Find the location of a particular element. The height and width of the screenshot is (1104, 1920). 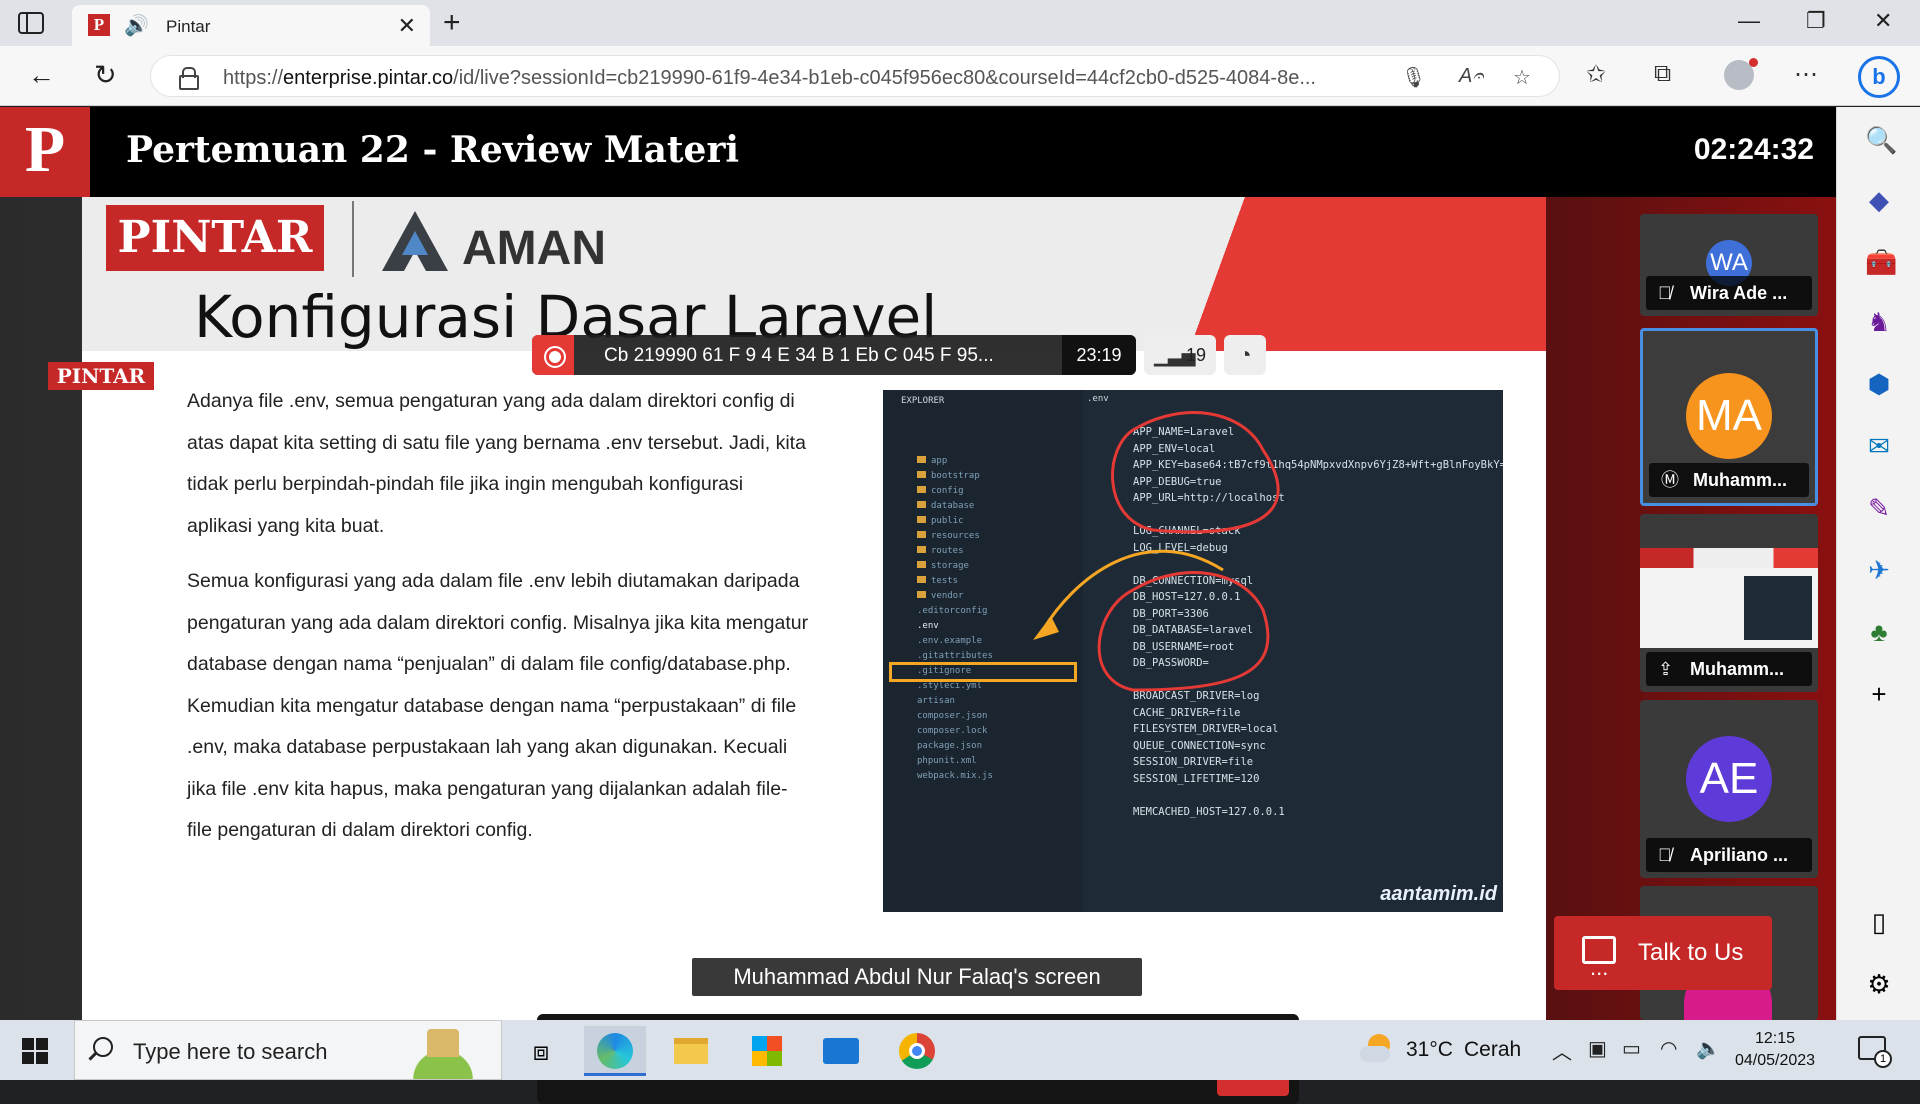

browser-tab: P 🔊 Pintar ✕ is located at coordinates (251, 25).